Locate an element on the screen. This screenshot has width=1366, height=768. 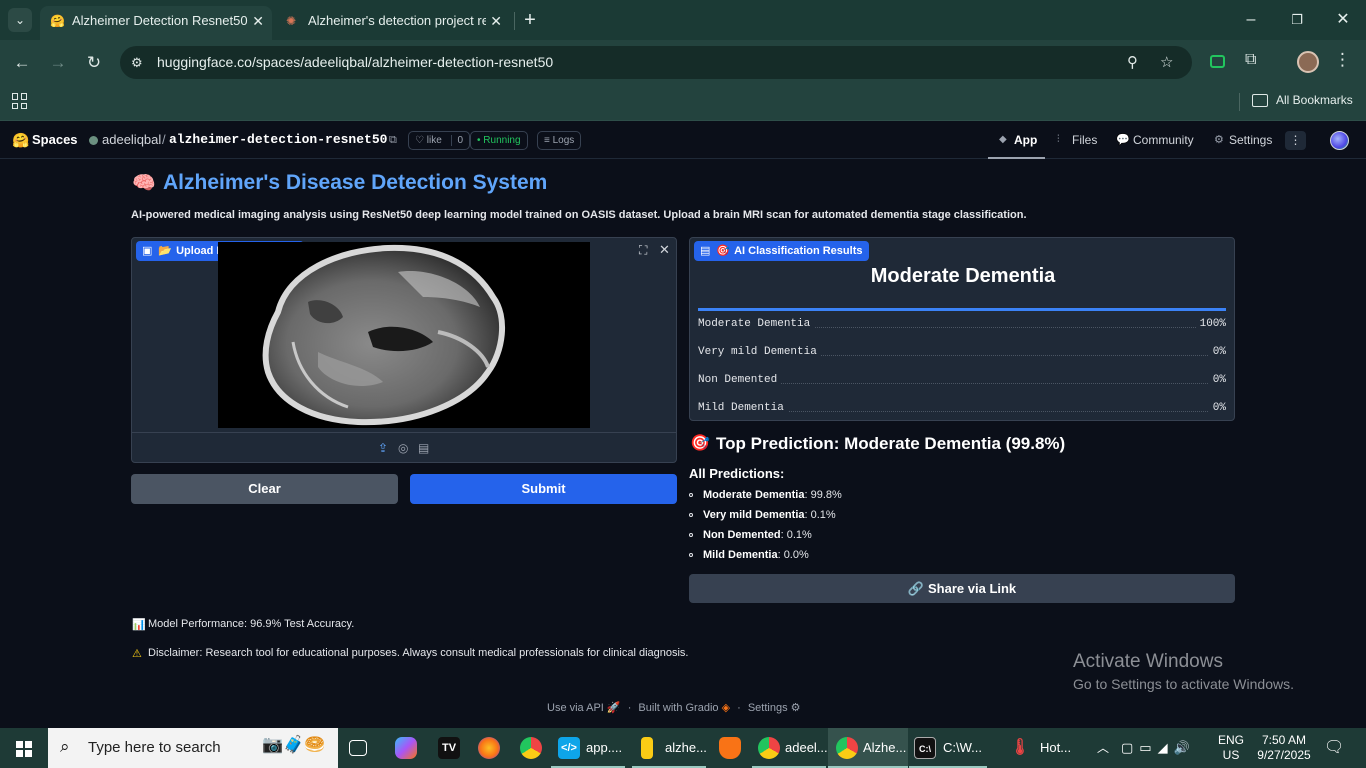
clipboard-icon: ▤ is located at coordinates (423, 448).